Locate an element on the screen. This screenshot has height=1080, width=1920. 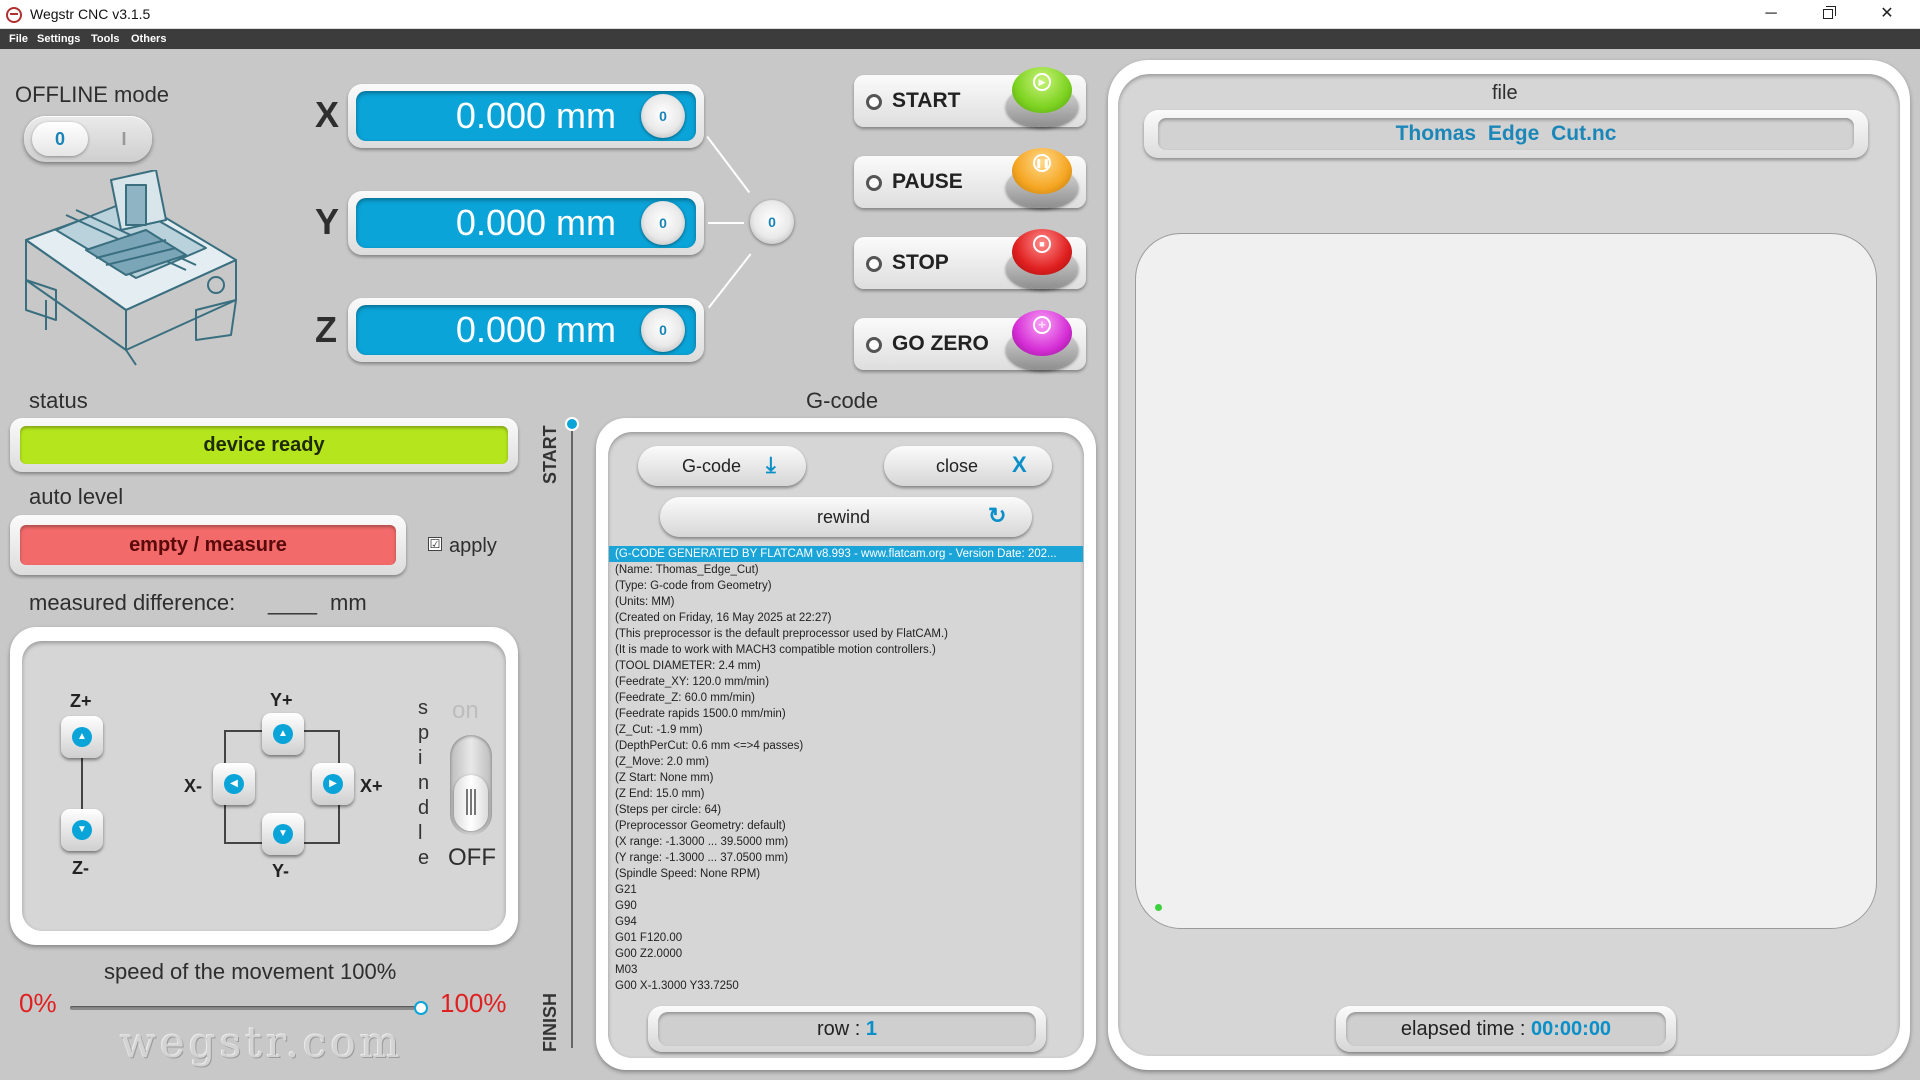
x-minus-button: ◀ is located at coordinates (234, 784).